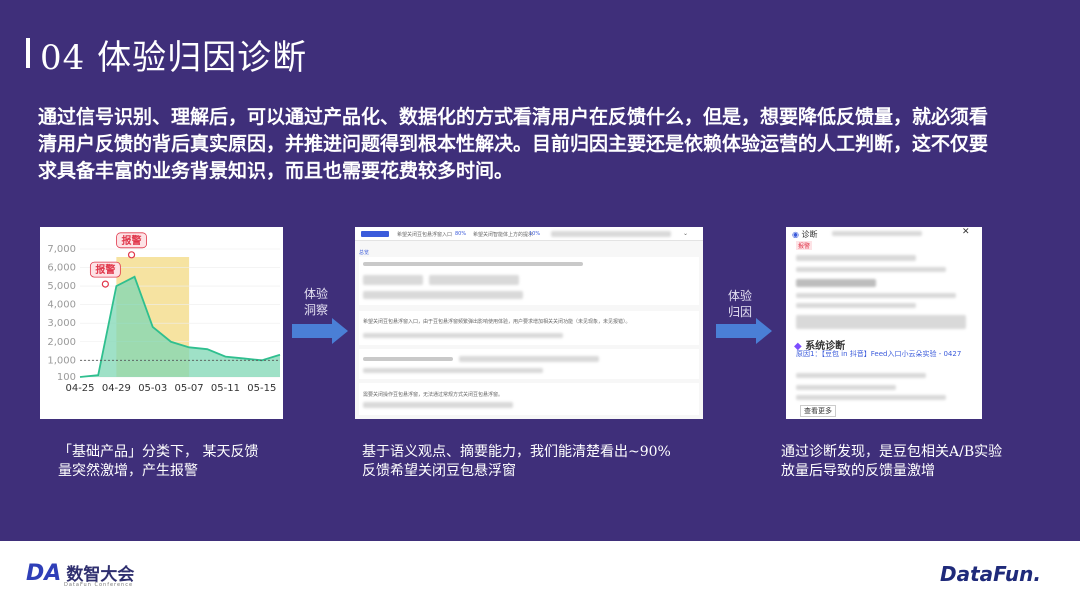 This screenshot has width=1080, height=607. What do you see at coordinates (473, 264) in the screenshot?
I see `summary-line` at bounding box center [473, 264].